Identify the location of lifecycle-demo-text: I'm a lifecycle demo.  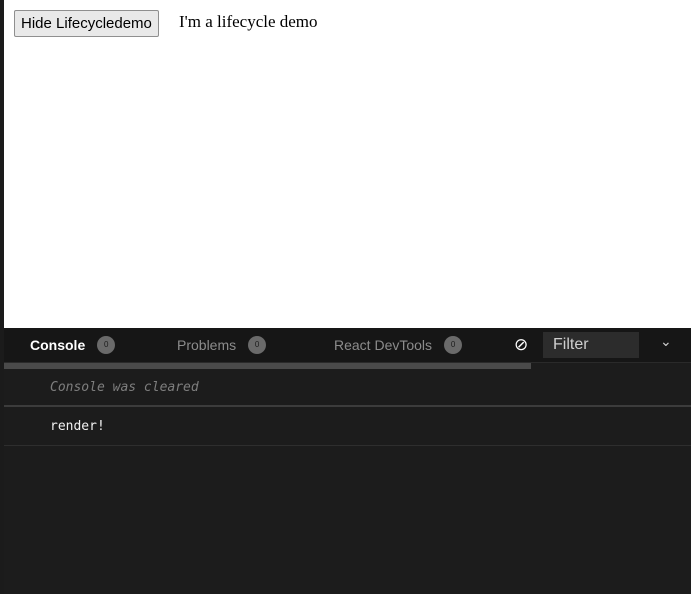
(248, 21).